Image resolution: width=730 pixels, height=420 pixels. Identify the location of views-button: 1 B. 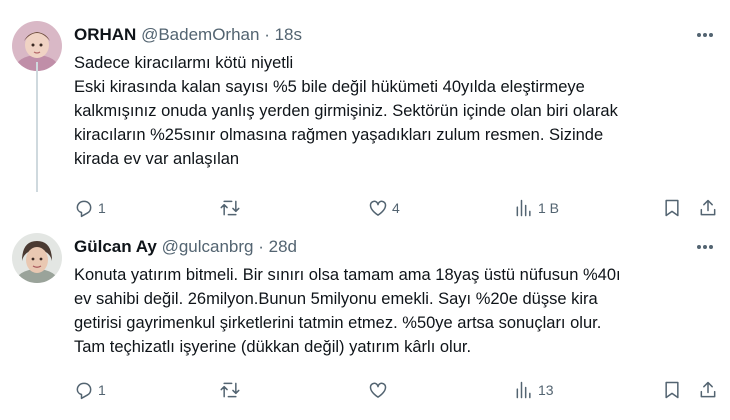
(536, 208).